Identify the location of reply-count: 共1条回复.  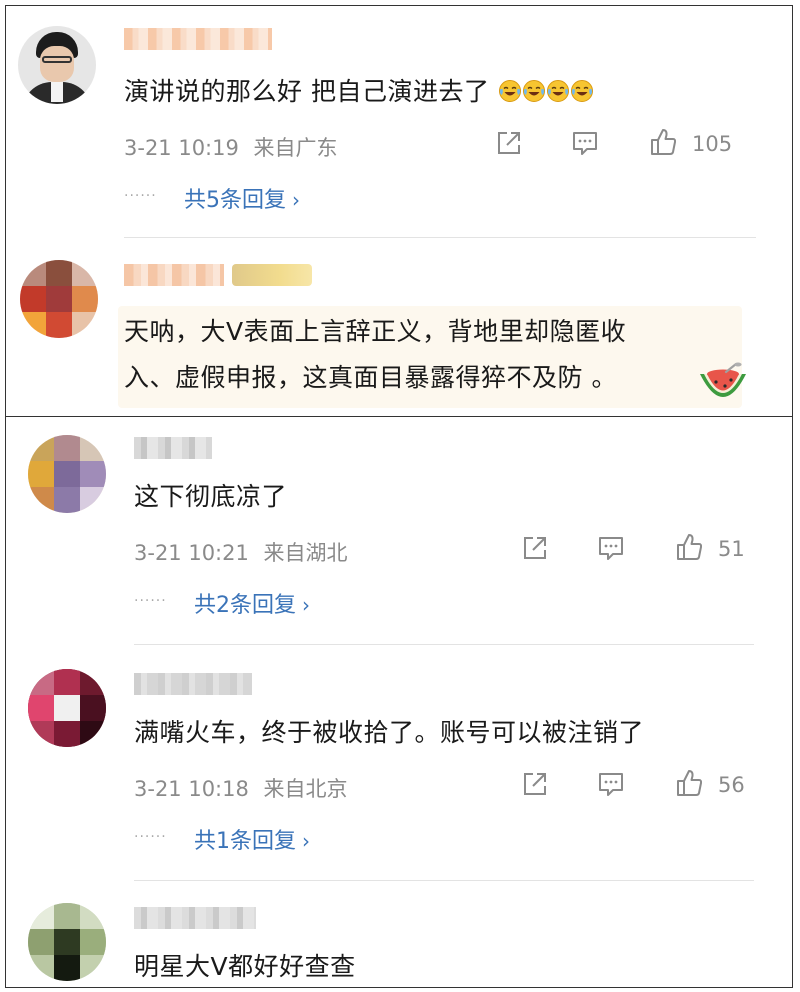
(245, 841).